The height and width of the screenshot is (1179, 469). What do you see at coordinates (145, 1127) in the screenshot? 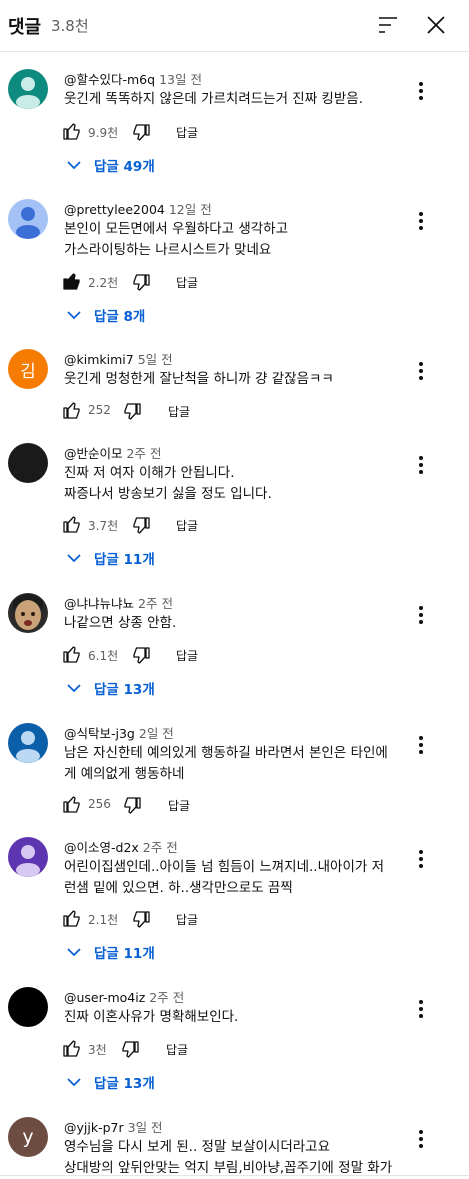
I see `comment-time: 3일 전` at bounding box center [145, 1127].